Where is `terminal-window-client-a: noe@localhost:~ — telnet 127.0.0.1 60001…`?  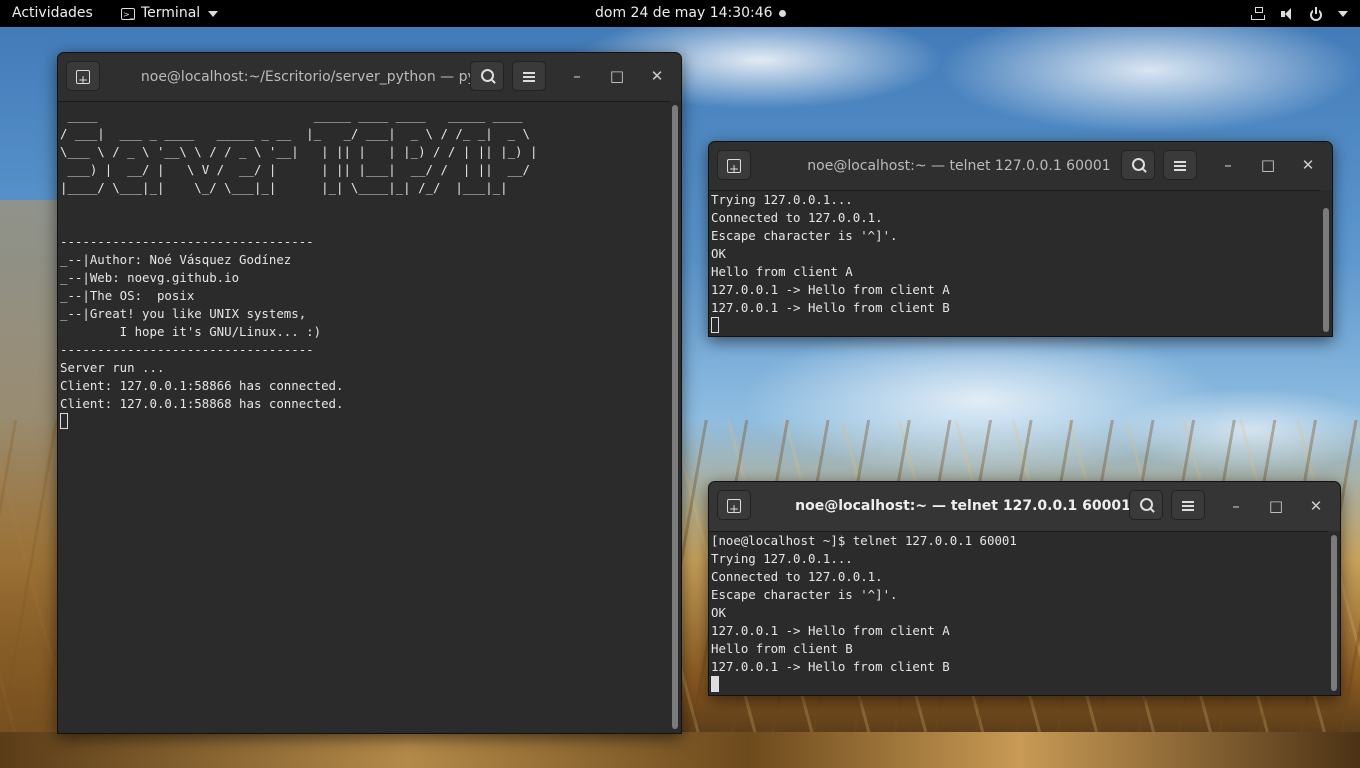 terminal-window-client-a: noe@localhost:~ — telnet 127.0.0.1 60001… is located at coordinates (1020, 239).